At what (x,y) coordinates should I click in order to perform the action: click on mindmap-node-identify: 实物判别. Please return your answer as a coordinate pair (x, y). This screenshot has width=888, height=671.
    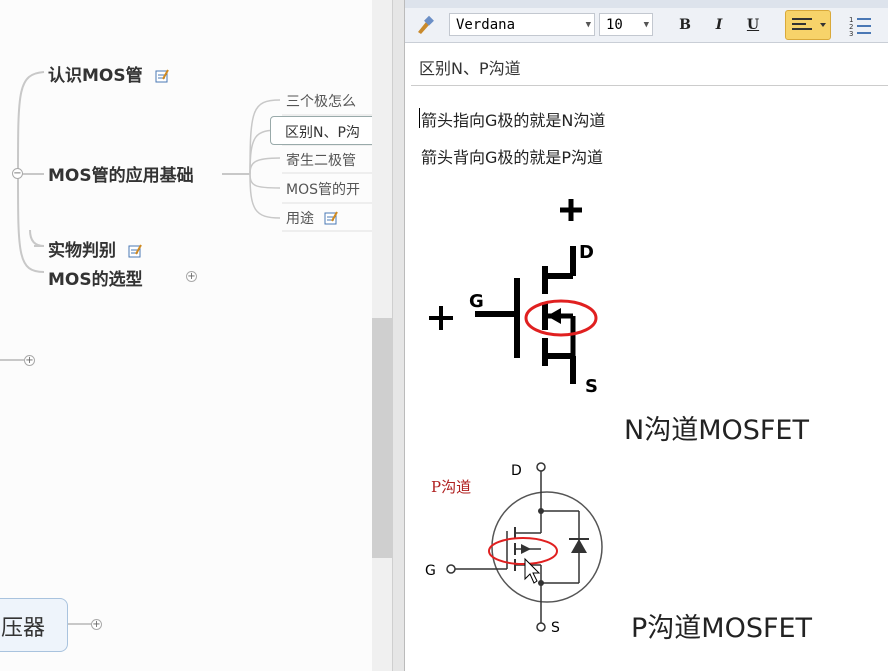
    Looking at the image, I should click on (95, 248).